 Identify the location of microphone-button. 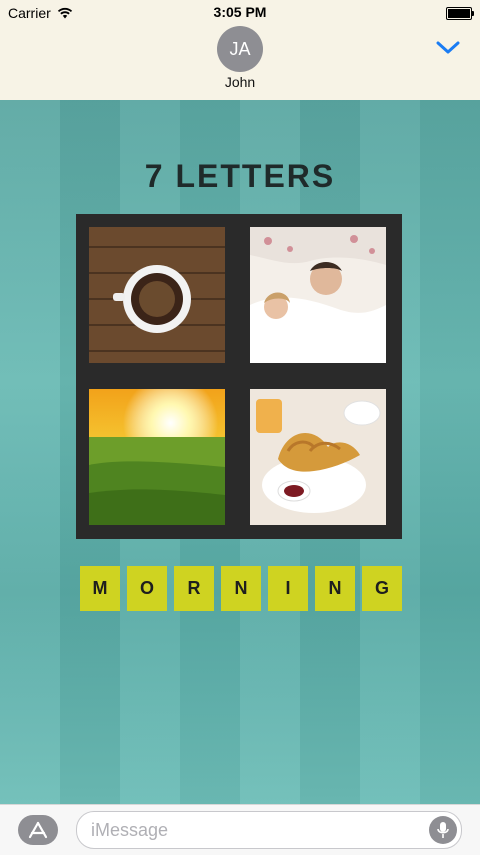
(443, 830).